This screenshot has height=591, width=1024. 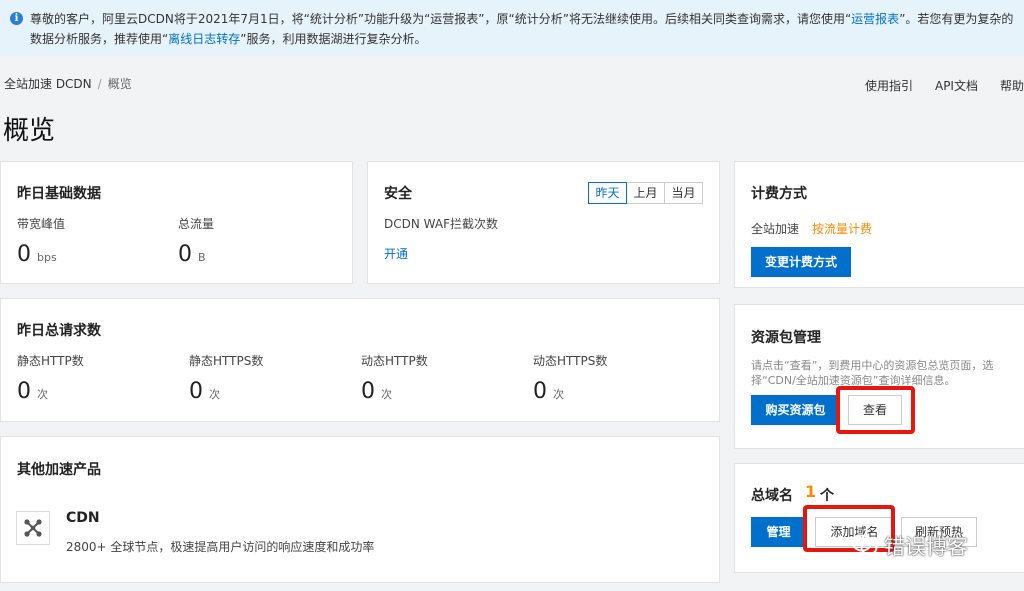 I want to click on basic-data-title: 昨日基础数据, so click(x=59, y=194).